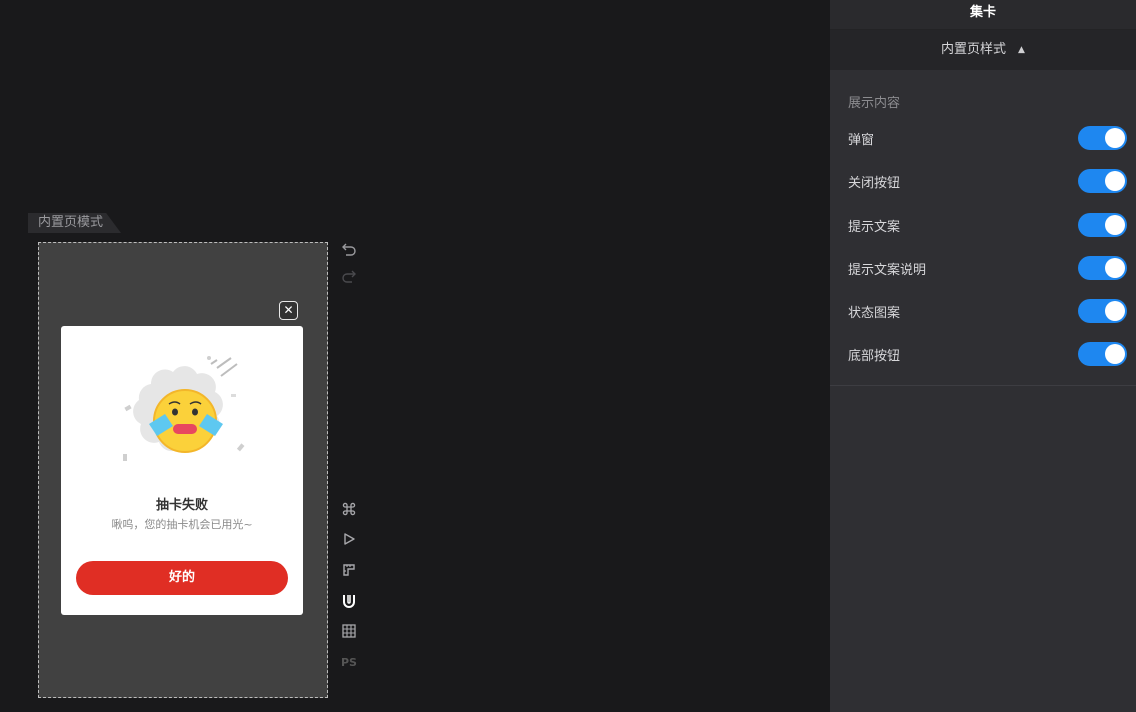 The image size is (1136, 712). What do you see at coordinates (1102, 311) in the screenshot?
I see `status-image-switch` at bounding box center [1102, 311].